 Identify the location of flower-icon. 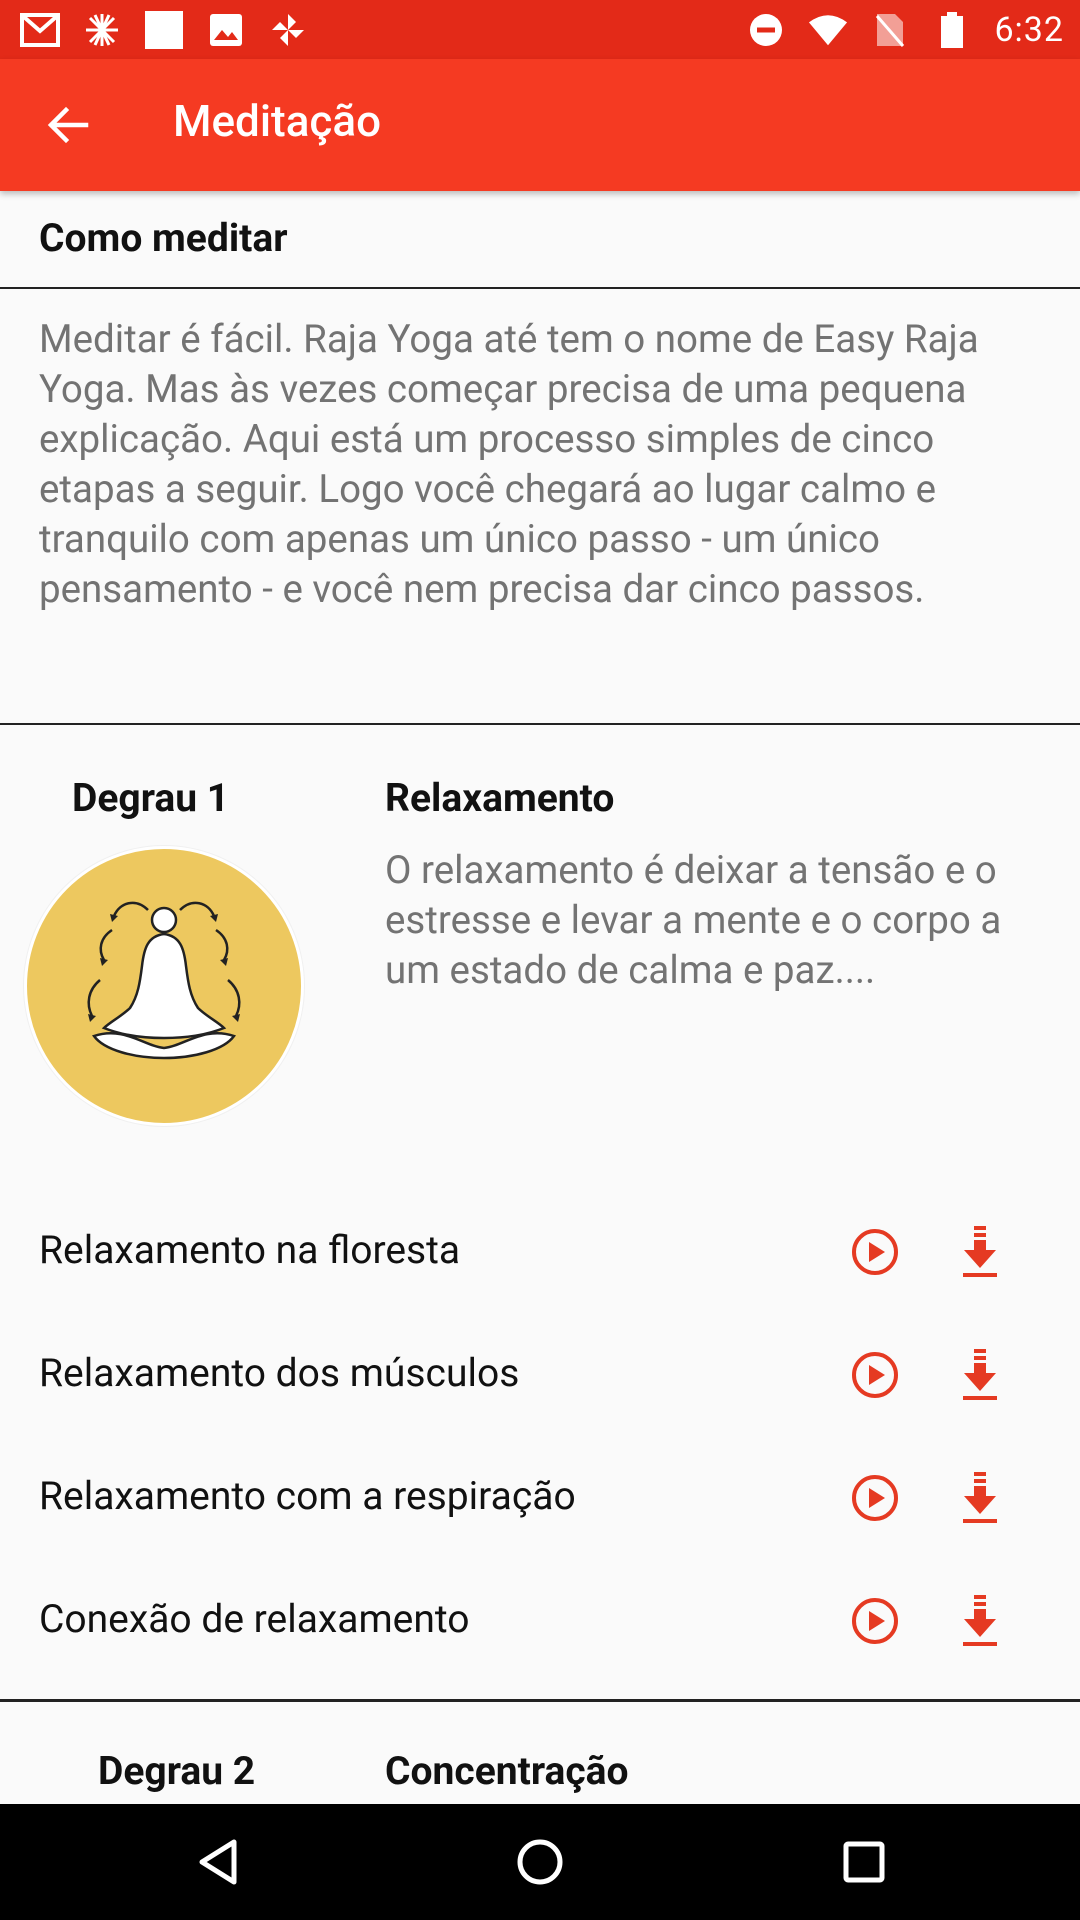
(102, 30).